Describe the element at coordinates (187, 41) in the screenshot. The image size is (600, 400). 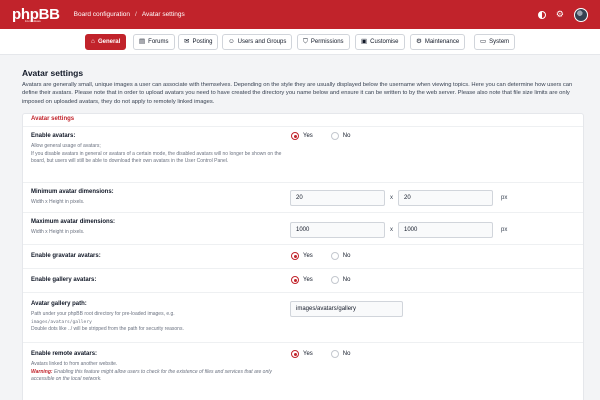
I see `posting-icon: ✉` at that location.